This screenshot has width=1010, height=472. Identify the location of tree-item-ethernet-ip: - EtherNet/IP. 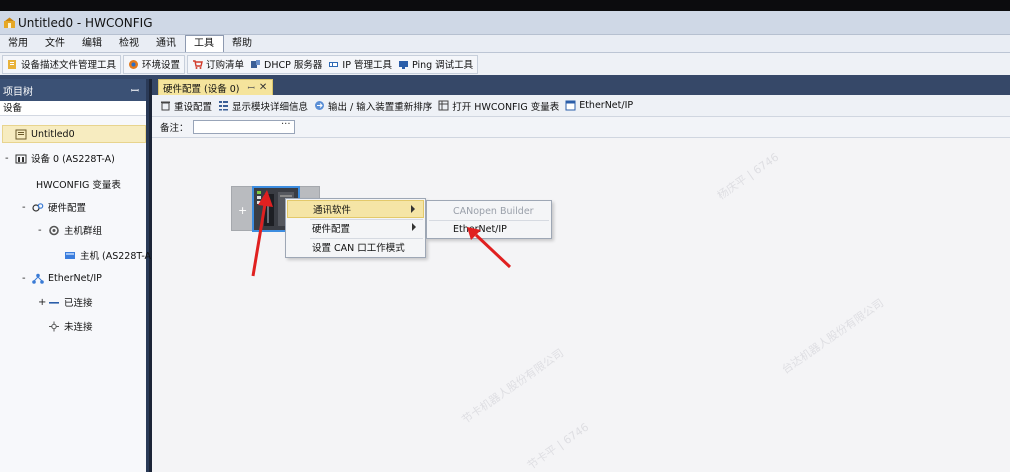
(62, 278).